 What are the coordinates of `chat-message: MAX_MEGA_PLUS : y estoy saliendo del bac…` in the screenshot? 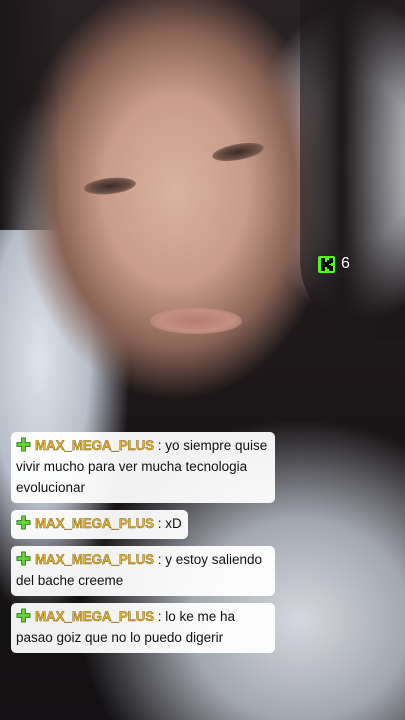 It's located at (143, 571).